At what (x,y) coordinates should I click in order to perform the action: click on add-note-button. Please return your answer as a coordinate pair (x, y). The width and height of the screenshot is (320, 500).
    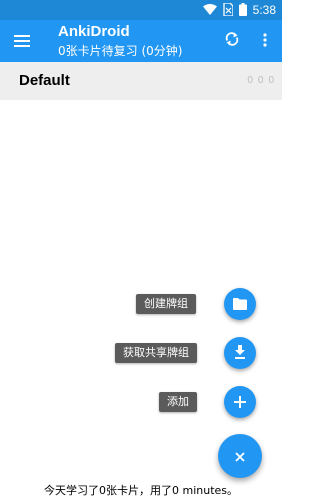
    Looking at the image, I should click on (240, 402).